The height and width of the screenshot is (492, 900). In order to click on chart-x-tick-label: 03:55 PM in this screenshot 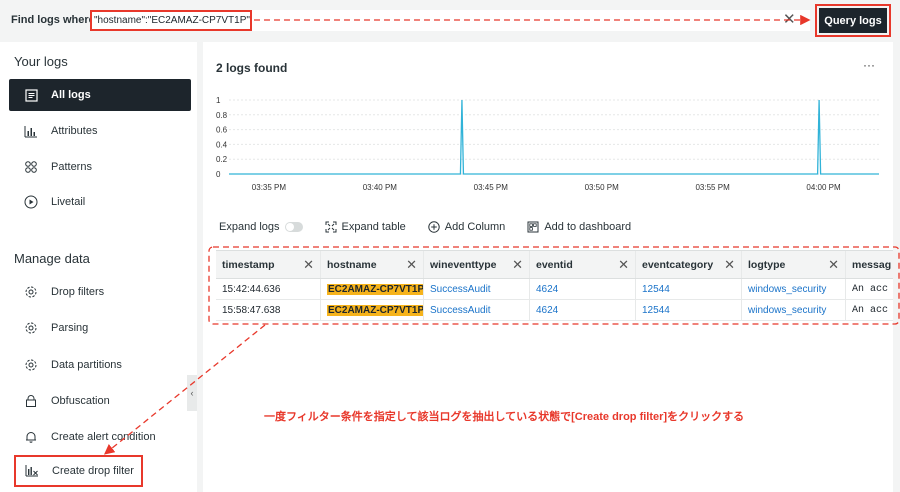, I will do `click(712, 187)`.